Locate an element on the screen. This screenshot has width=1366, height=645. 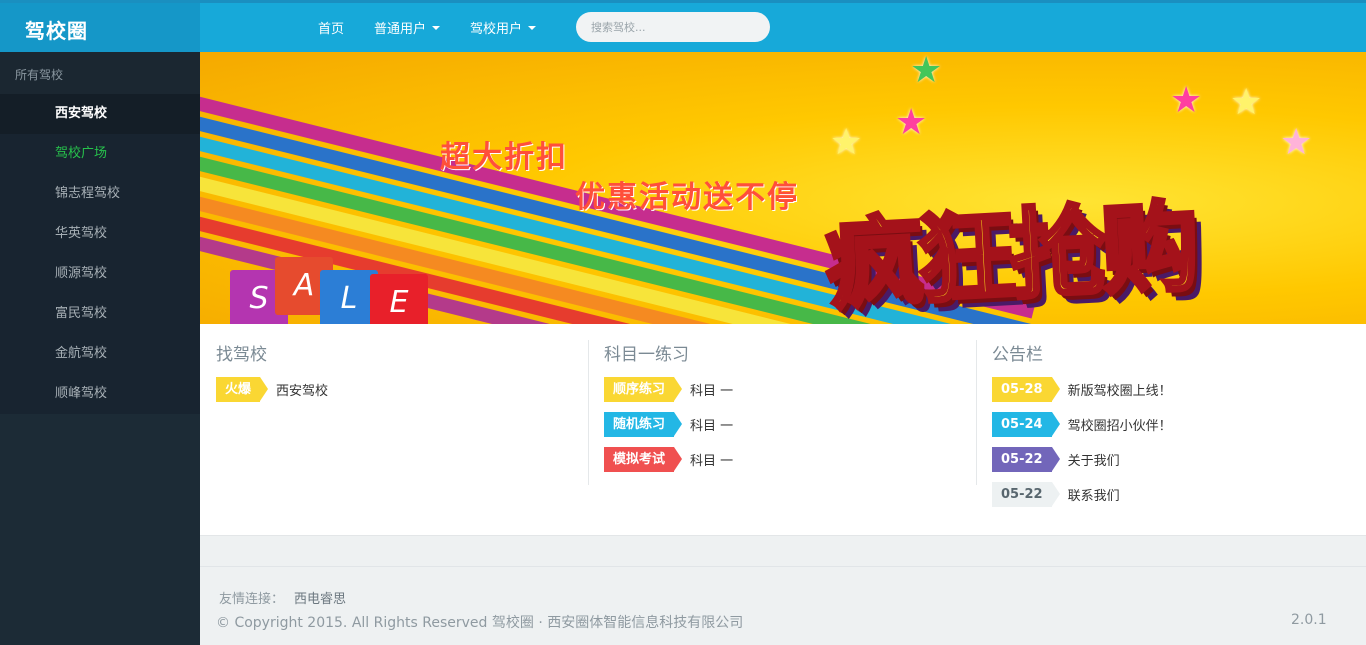
list-item: 05-28 新版驾校圈上线！ is located at coordinates (1082, 389).